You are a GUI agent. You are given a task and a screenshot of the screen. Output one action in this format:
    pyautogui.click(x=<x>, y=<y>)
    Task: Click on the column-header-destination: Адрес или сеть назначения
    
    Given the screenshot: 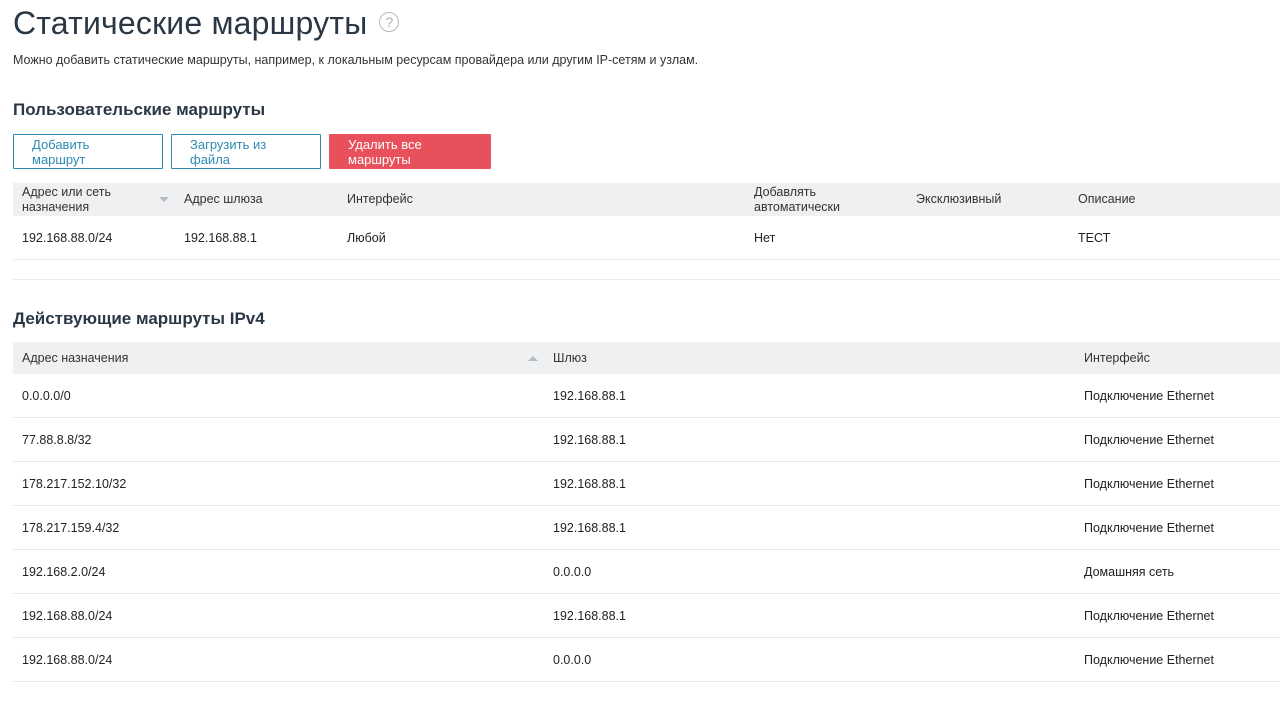 What is the action you would take?
    pyautogui.click(x=94, y=199)
    